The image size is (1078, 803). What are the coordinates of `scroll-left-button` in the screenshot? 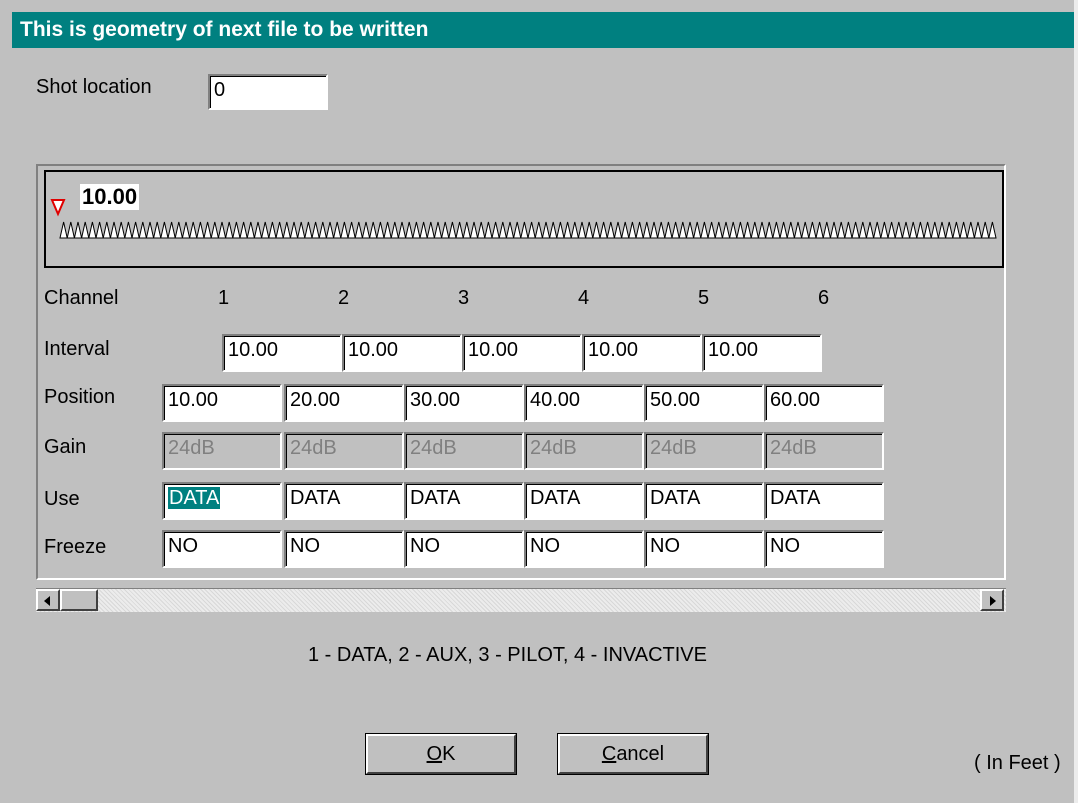 It's located at (48, 600).